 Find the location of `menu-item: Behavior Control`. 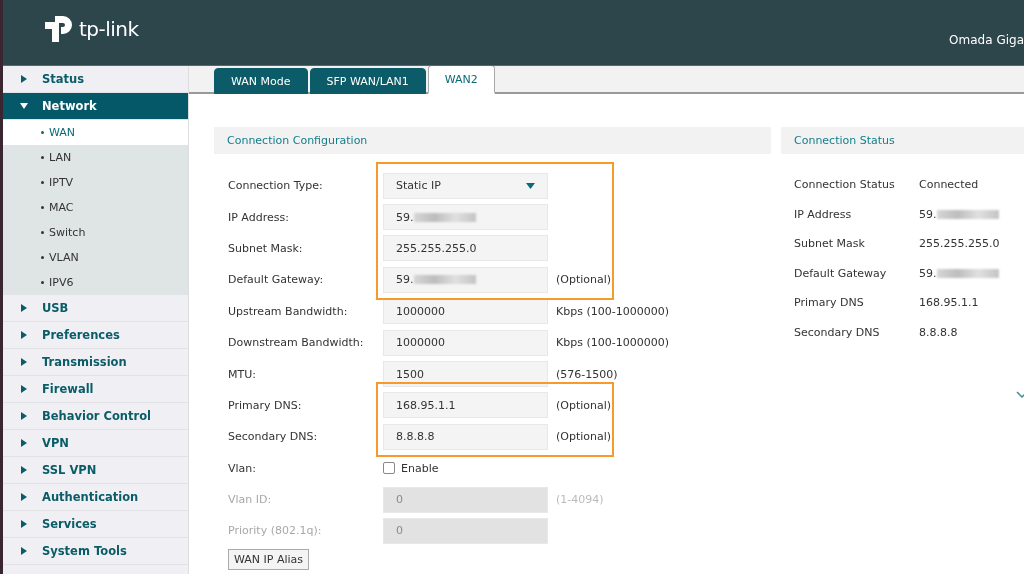

menu-item: Behavior Control is located at coordinates (95, 416).